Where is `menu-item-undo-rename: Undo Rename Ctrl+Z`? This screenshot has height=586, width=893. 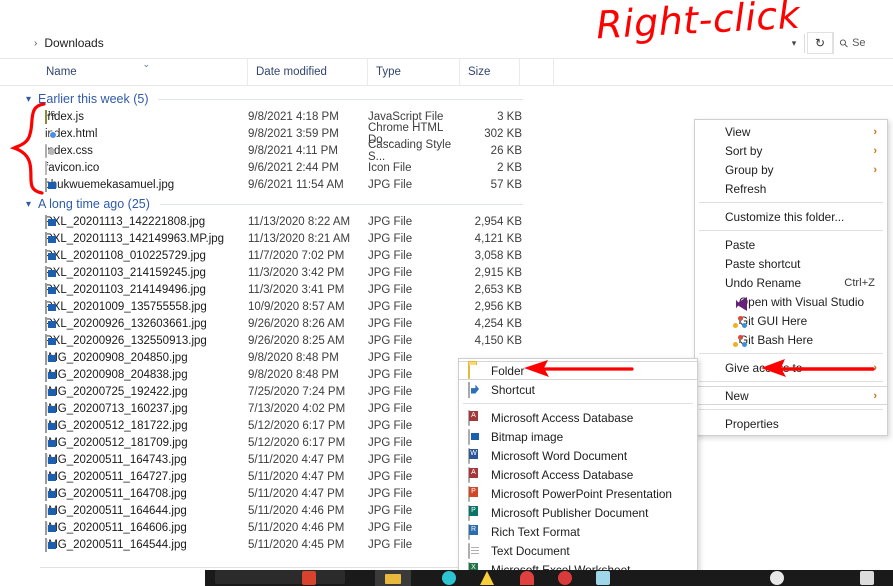 menu-item-undo-rename: Undo Rename Ctrl+Z is located at coordinates (791, 282).